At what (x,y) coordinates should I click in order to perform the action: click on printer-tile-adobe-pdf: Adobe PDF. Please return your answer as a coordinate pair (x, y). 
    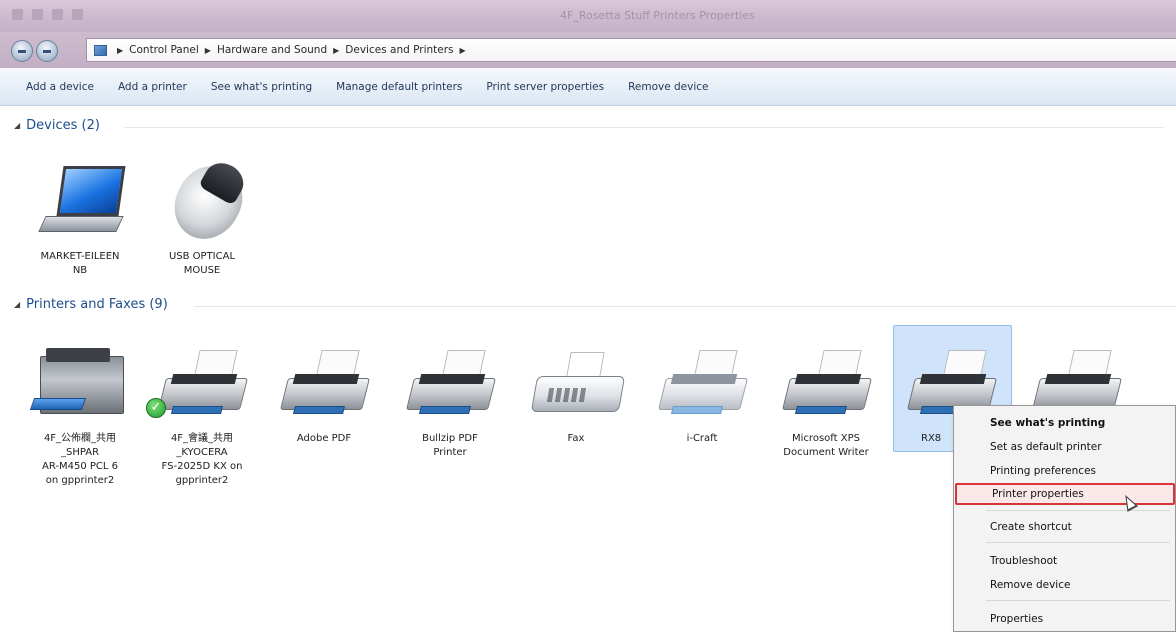
    Looking at the image, I should click on (324, 394).